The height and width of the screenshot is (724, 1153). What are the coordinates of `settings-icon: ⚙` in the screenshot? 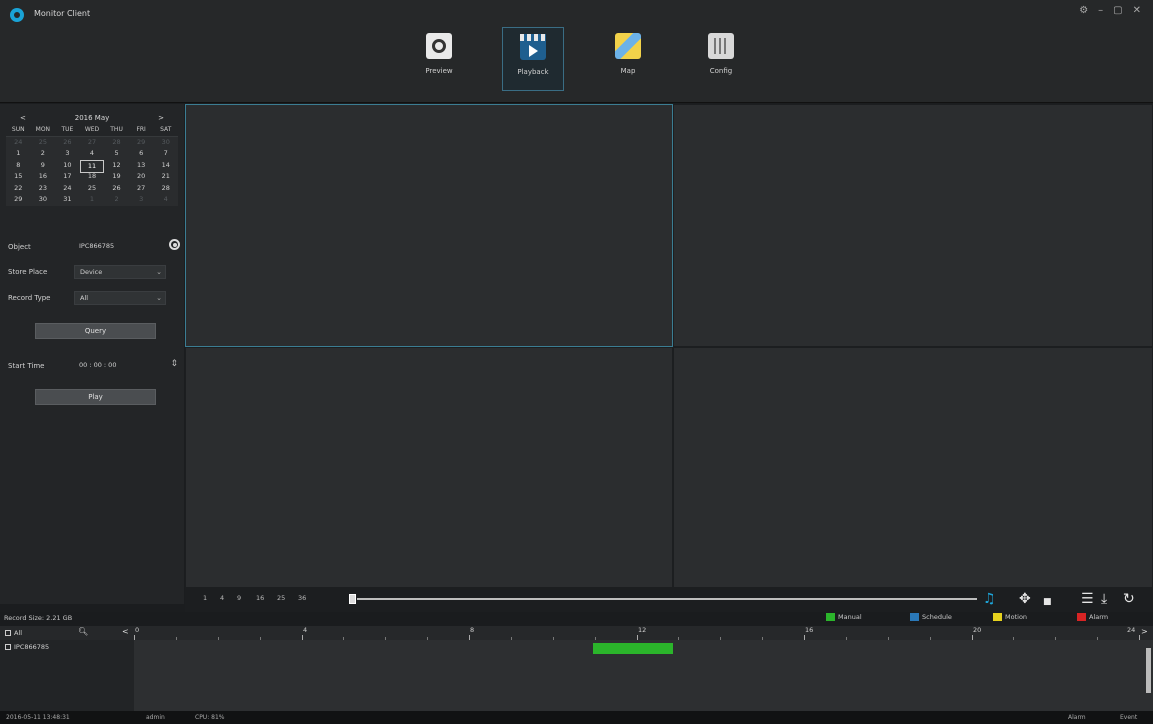 It's located at (1083, 10).